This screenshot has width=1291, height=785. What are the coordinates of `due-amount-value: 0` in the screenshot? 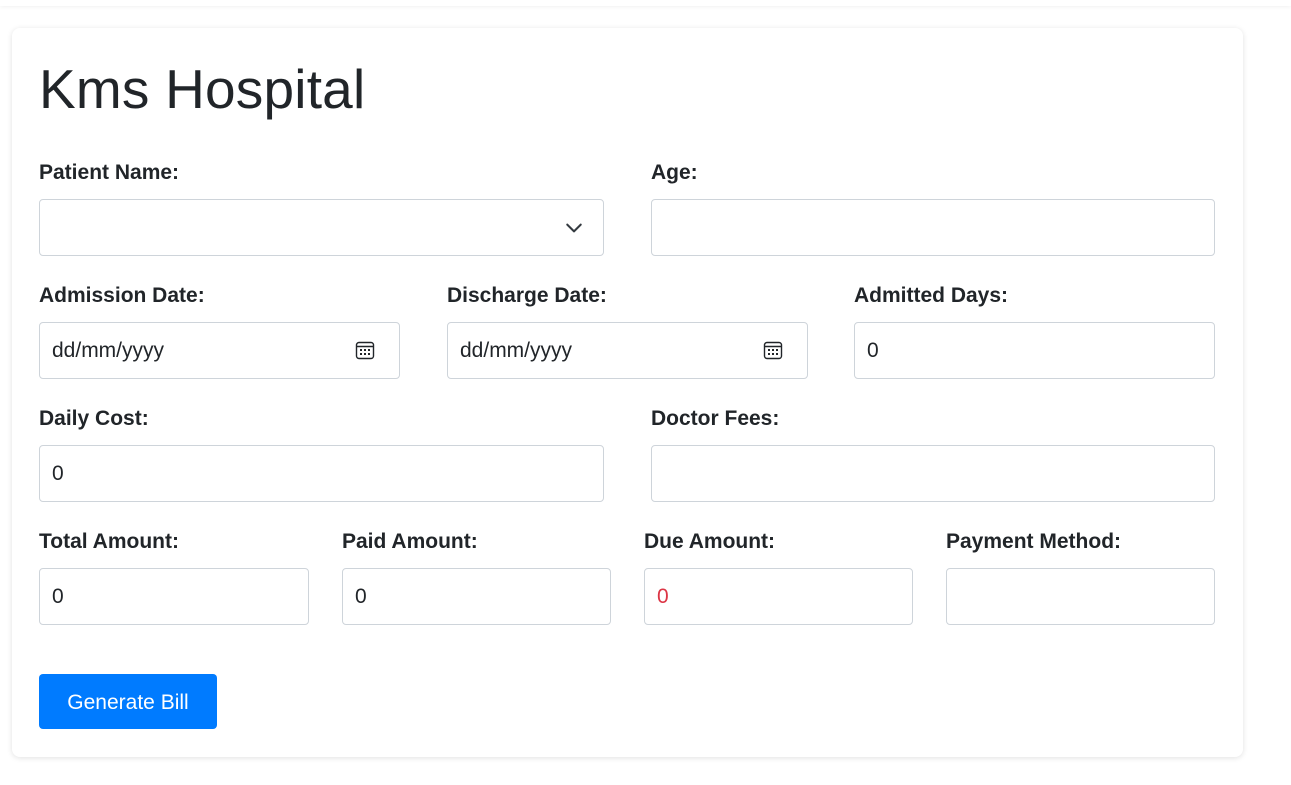 It's located at (663, 596).